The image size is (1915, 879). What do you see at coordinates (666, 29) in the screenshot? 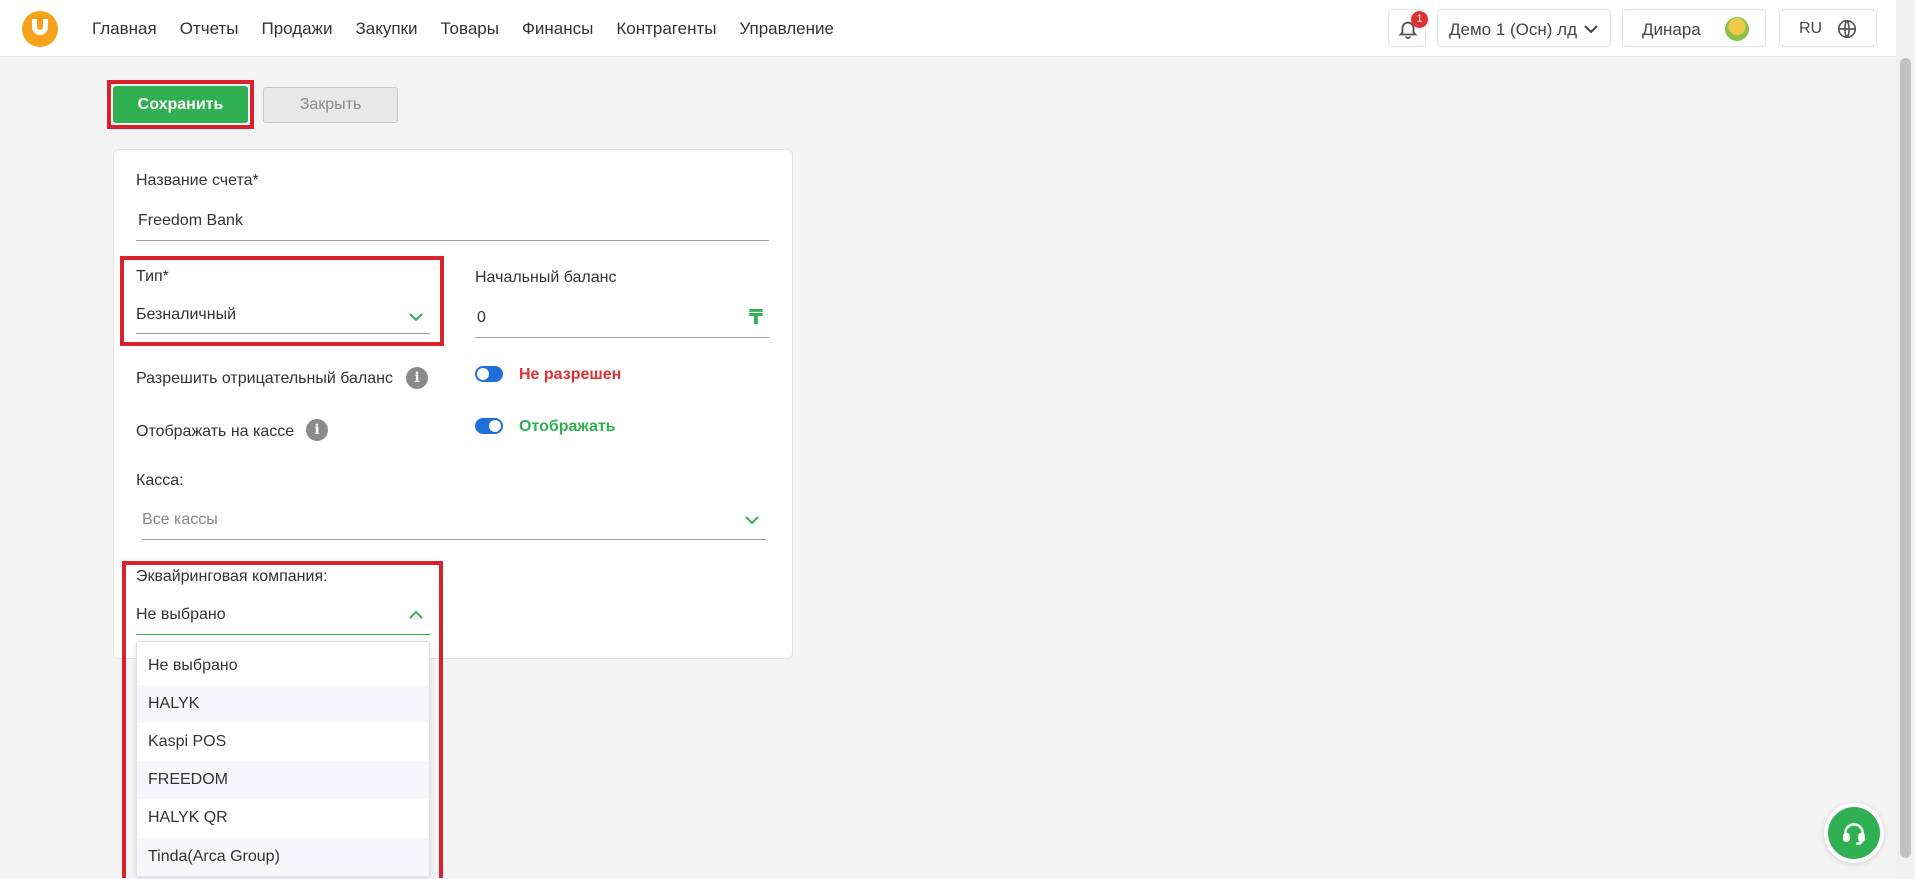
I see `nav-item-counterparties: Контрагенты` at bounding box center [666, 29].